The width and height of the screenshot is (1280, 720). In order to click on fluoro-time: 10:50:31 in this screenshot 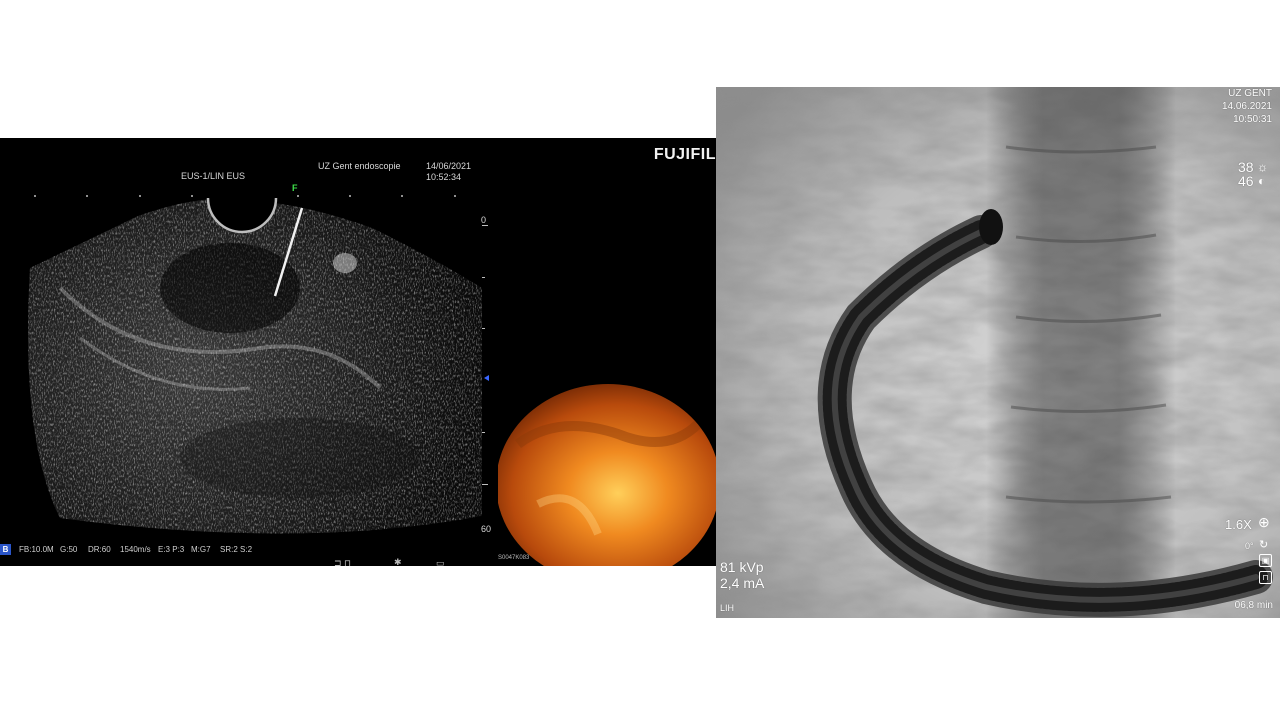, I will do `click(1252, 119)`.